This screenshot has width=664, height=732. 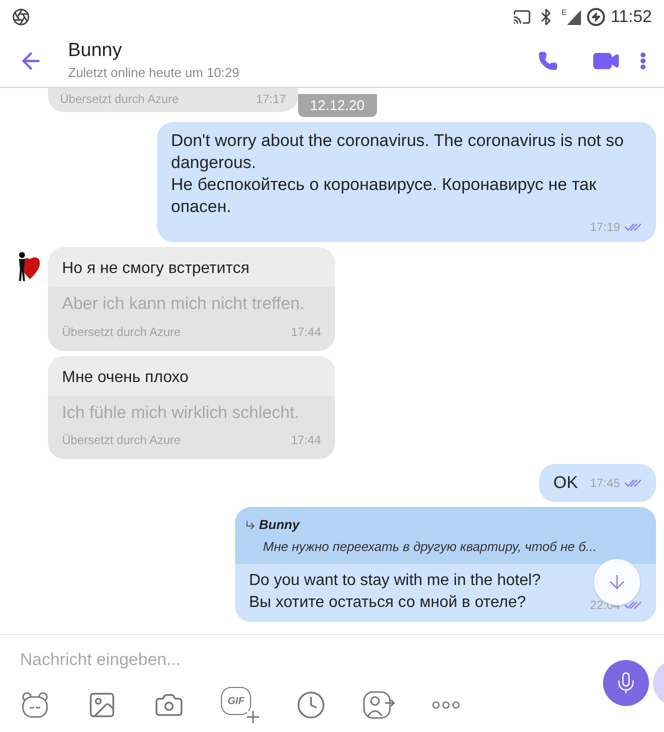 I want to click on call-button, so click(x=548, y=60).